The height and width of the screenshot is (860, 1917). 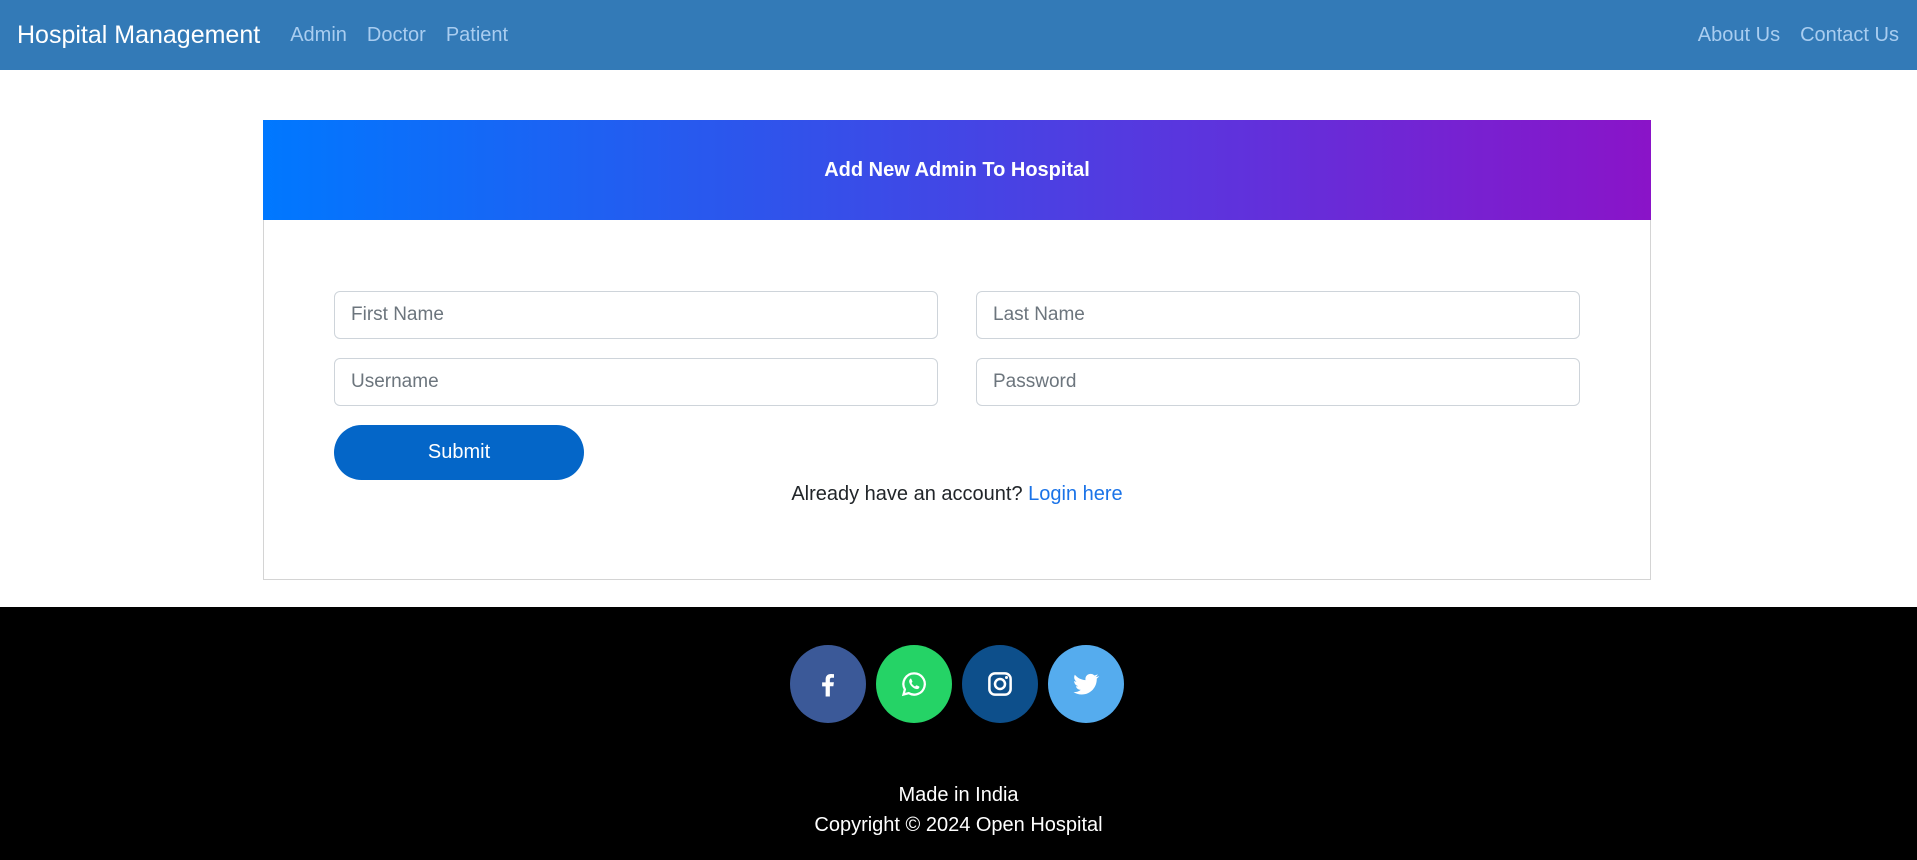 I want to click on whatsapp-button, so click(x=914, y=684).